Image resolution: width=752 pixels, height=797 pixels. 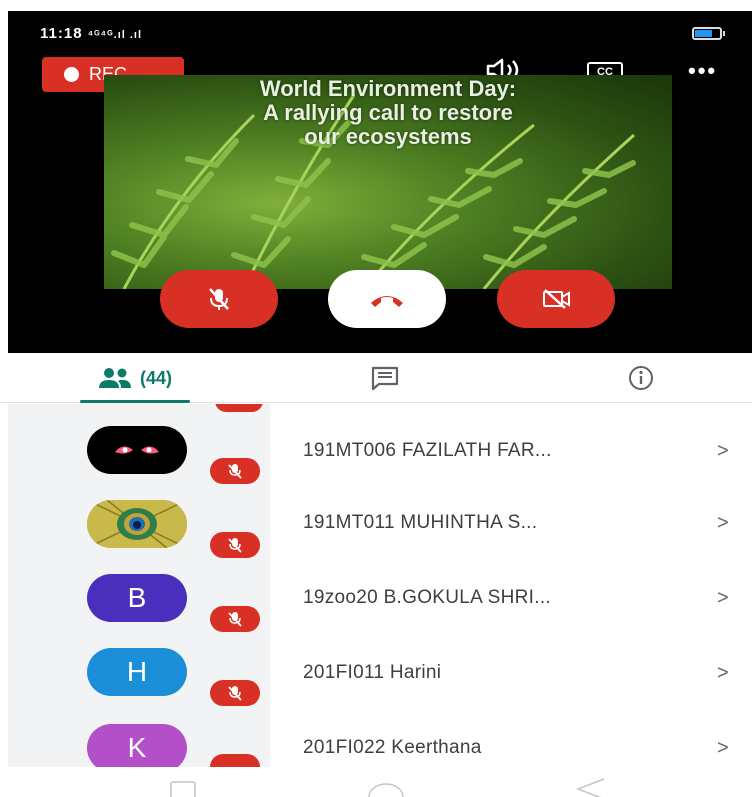 I want to click on tab-info, so click(x=641, y=378).